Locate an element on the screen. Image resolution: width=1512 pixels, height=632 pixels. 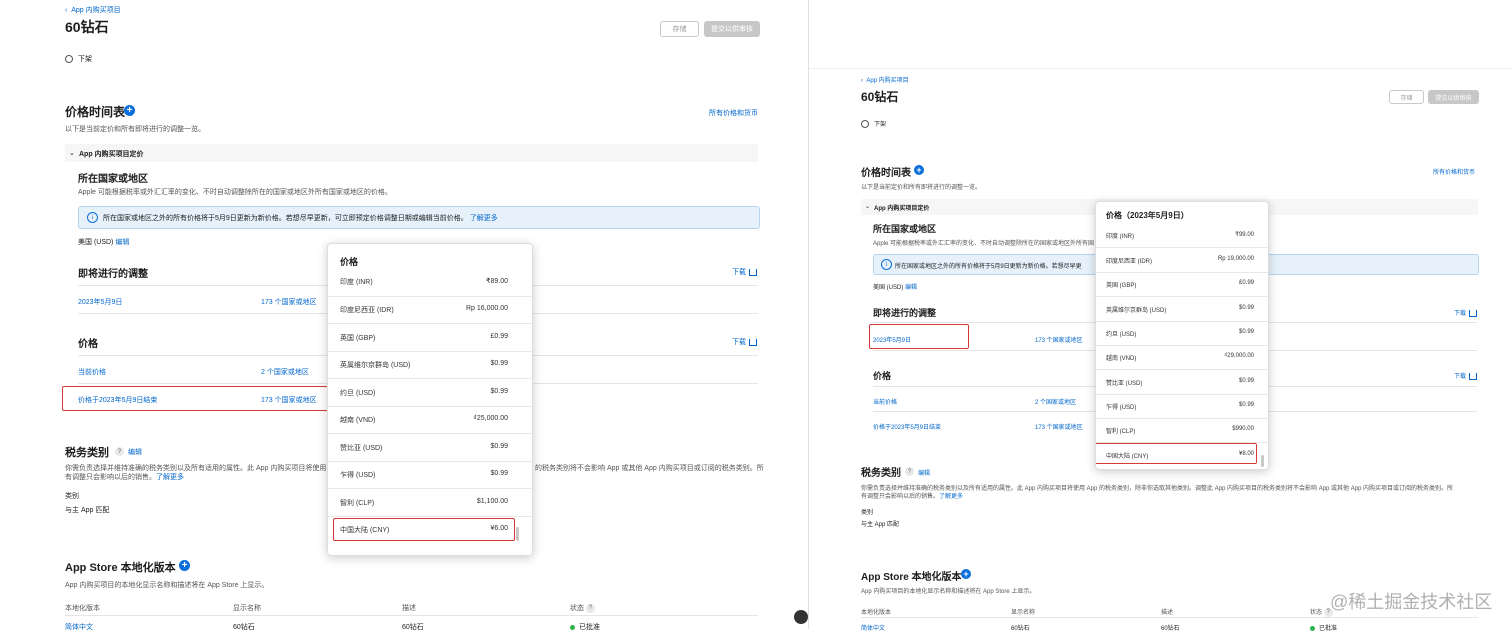
base-region: 美国 (USD) 编辑 is located at coordinates (895, 286).